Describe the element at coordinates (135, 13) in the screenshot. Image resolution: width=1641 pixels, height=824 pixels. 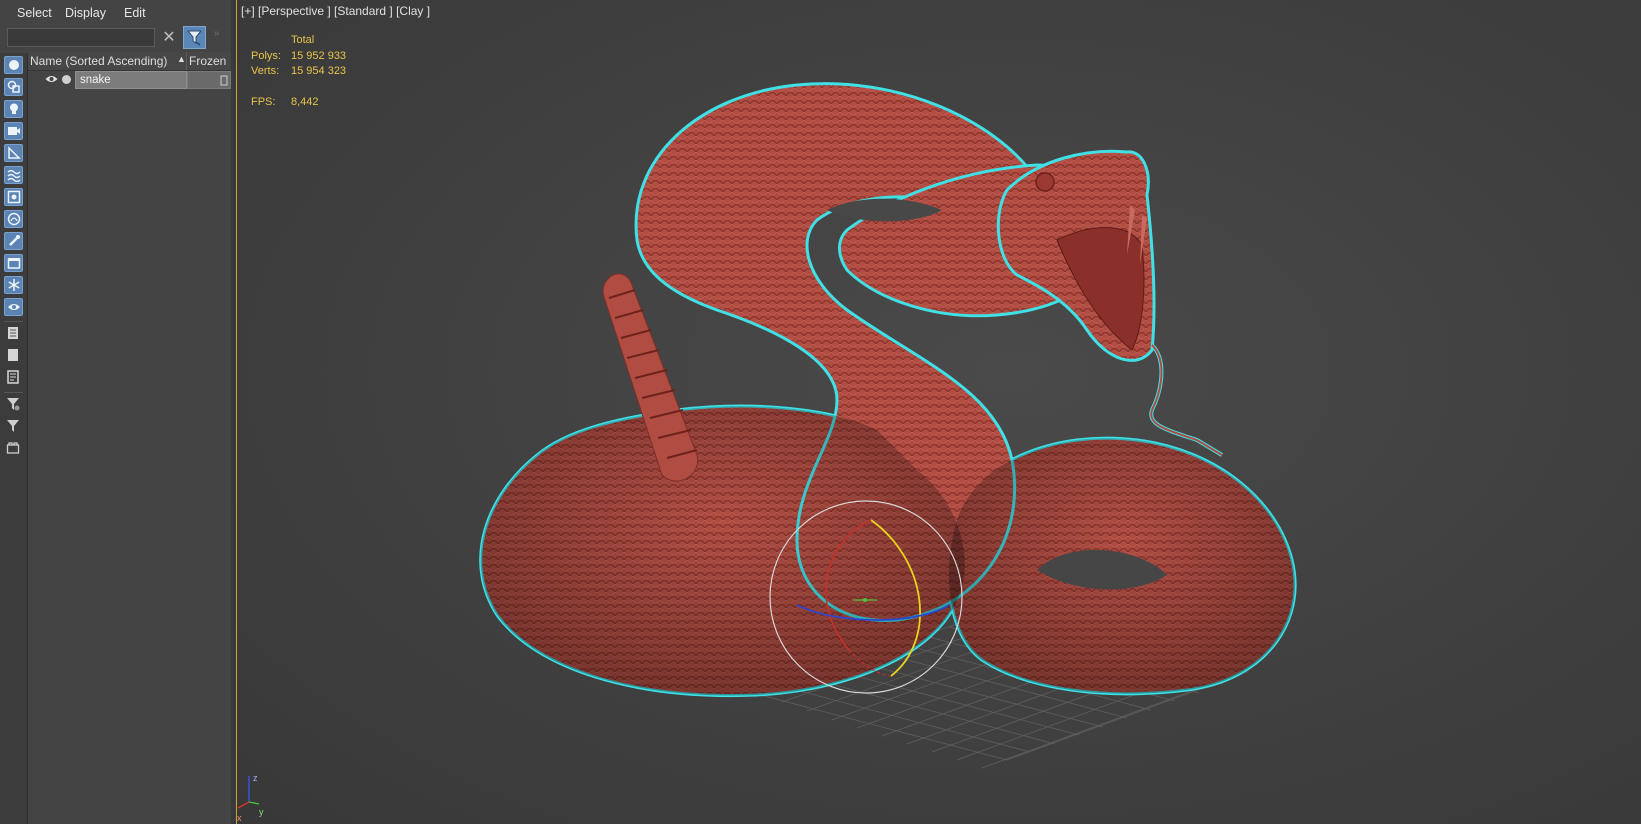
I see `menu-edit: Edit` at that location.